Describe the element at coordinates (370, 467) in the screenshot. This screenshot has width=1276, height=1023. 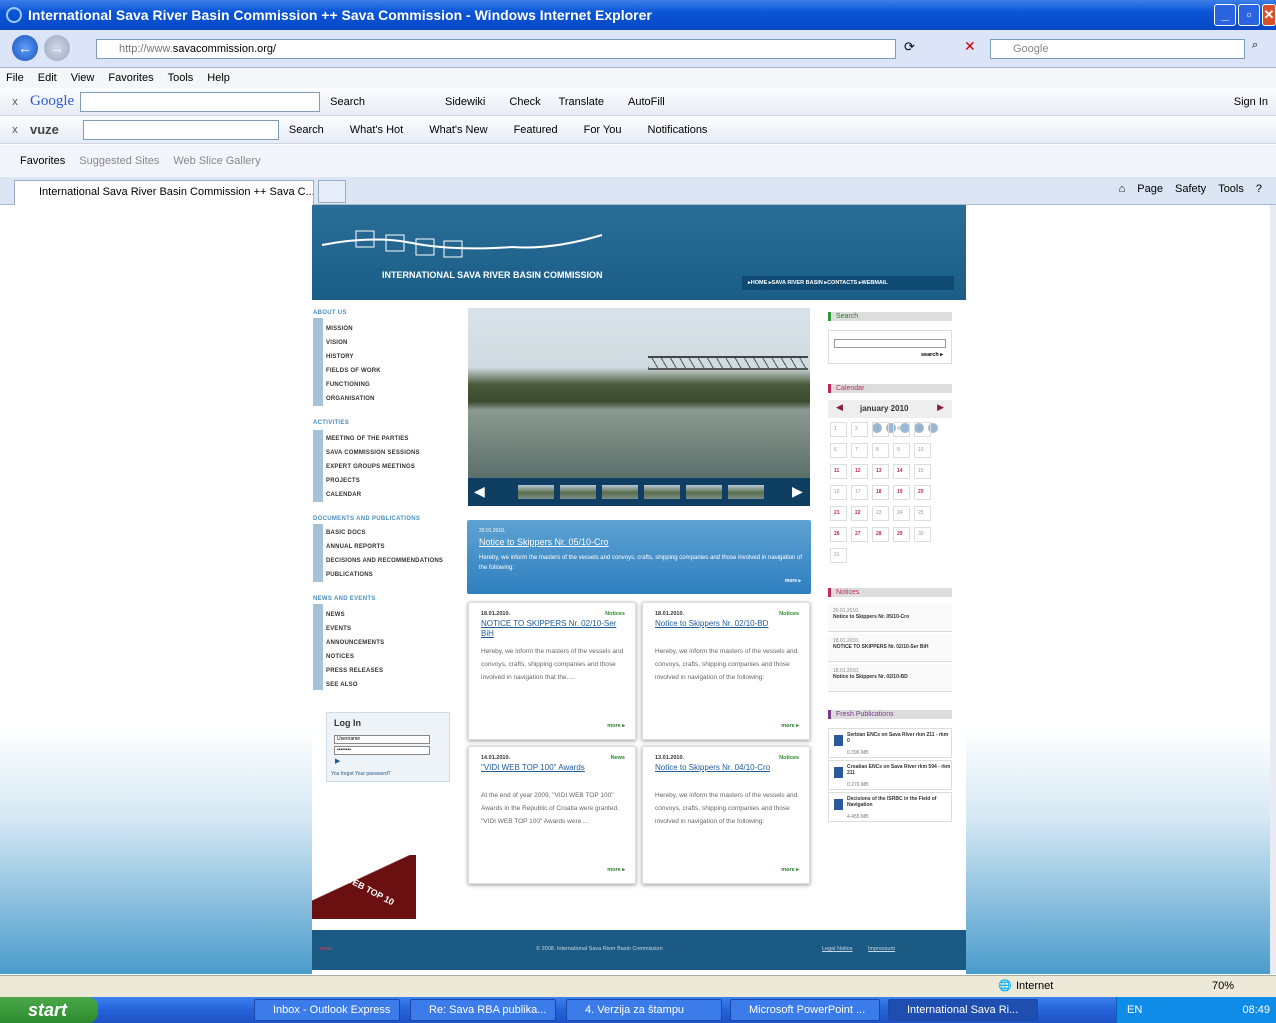
I see `menu-expert-groups: EXPERT GROUPS MEETINGS` at that location.